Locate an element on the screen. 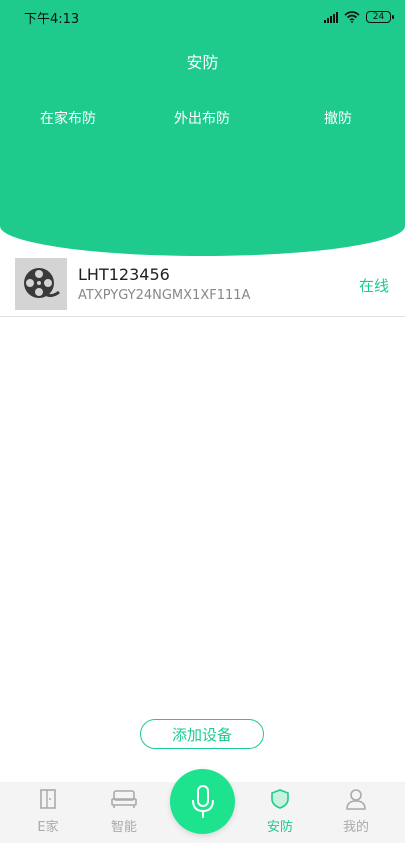 The width and height of the screenshot is (405, 843). device-status-badge: 在线 is located at coordinates (373, 286).